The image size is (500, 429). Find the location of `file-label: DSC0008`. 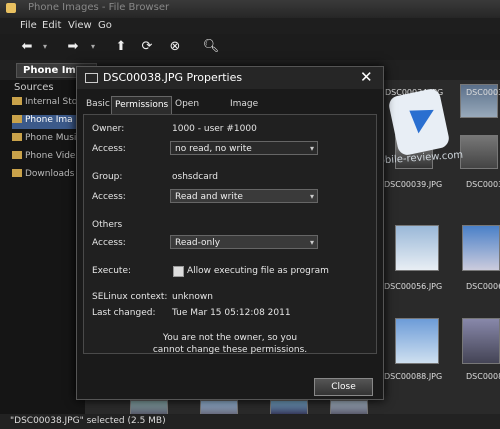

file-label: DSC0008 is located at coordinates (483, 376).